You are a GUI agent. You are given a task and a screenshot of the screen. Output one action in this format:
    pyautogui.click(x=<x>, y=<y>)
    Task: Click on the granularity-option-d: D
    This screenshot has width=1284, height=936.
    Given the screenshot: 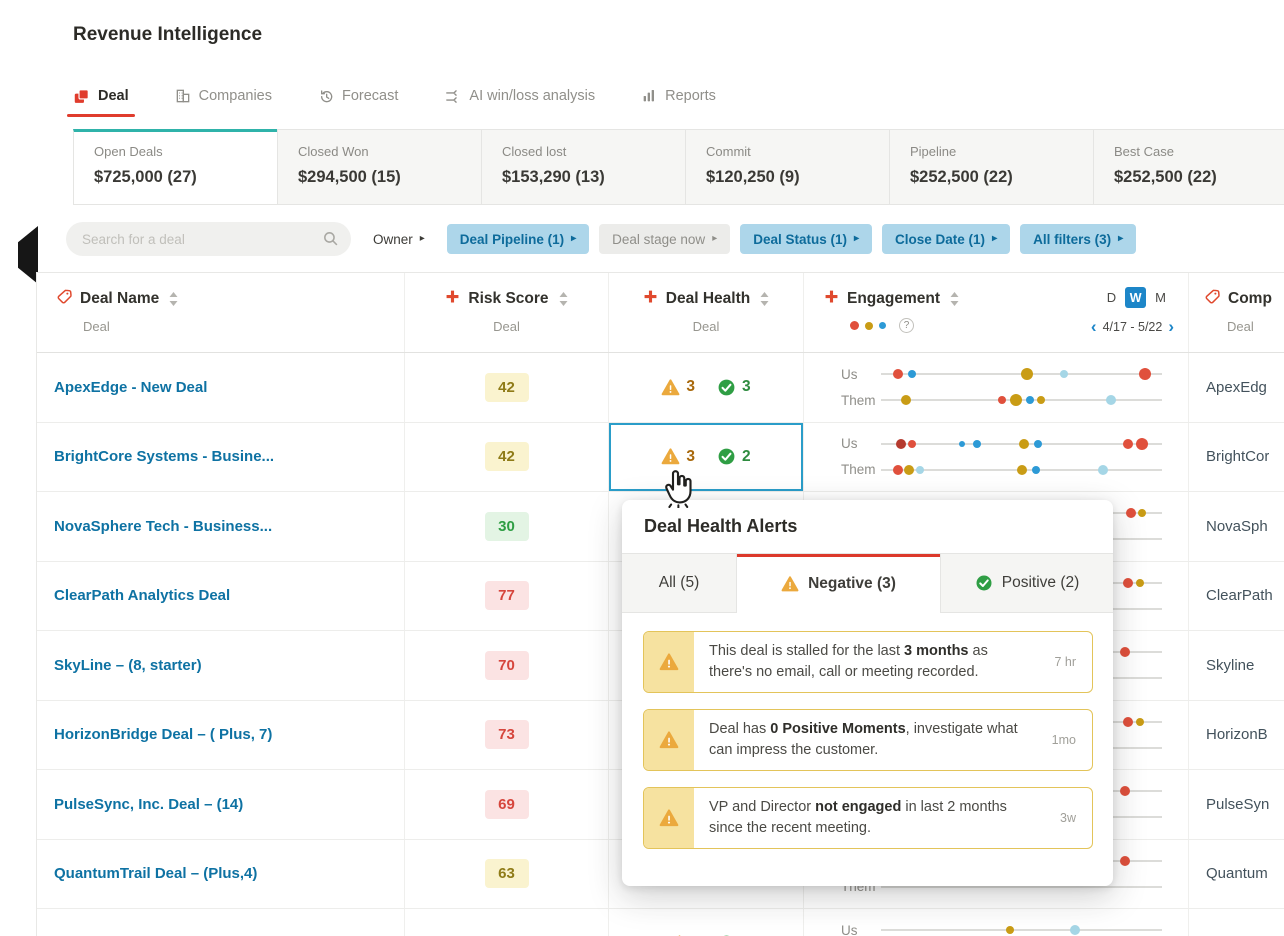 What is the action you would take?
    pyautogui.click(x=1111, y=297)
    